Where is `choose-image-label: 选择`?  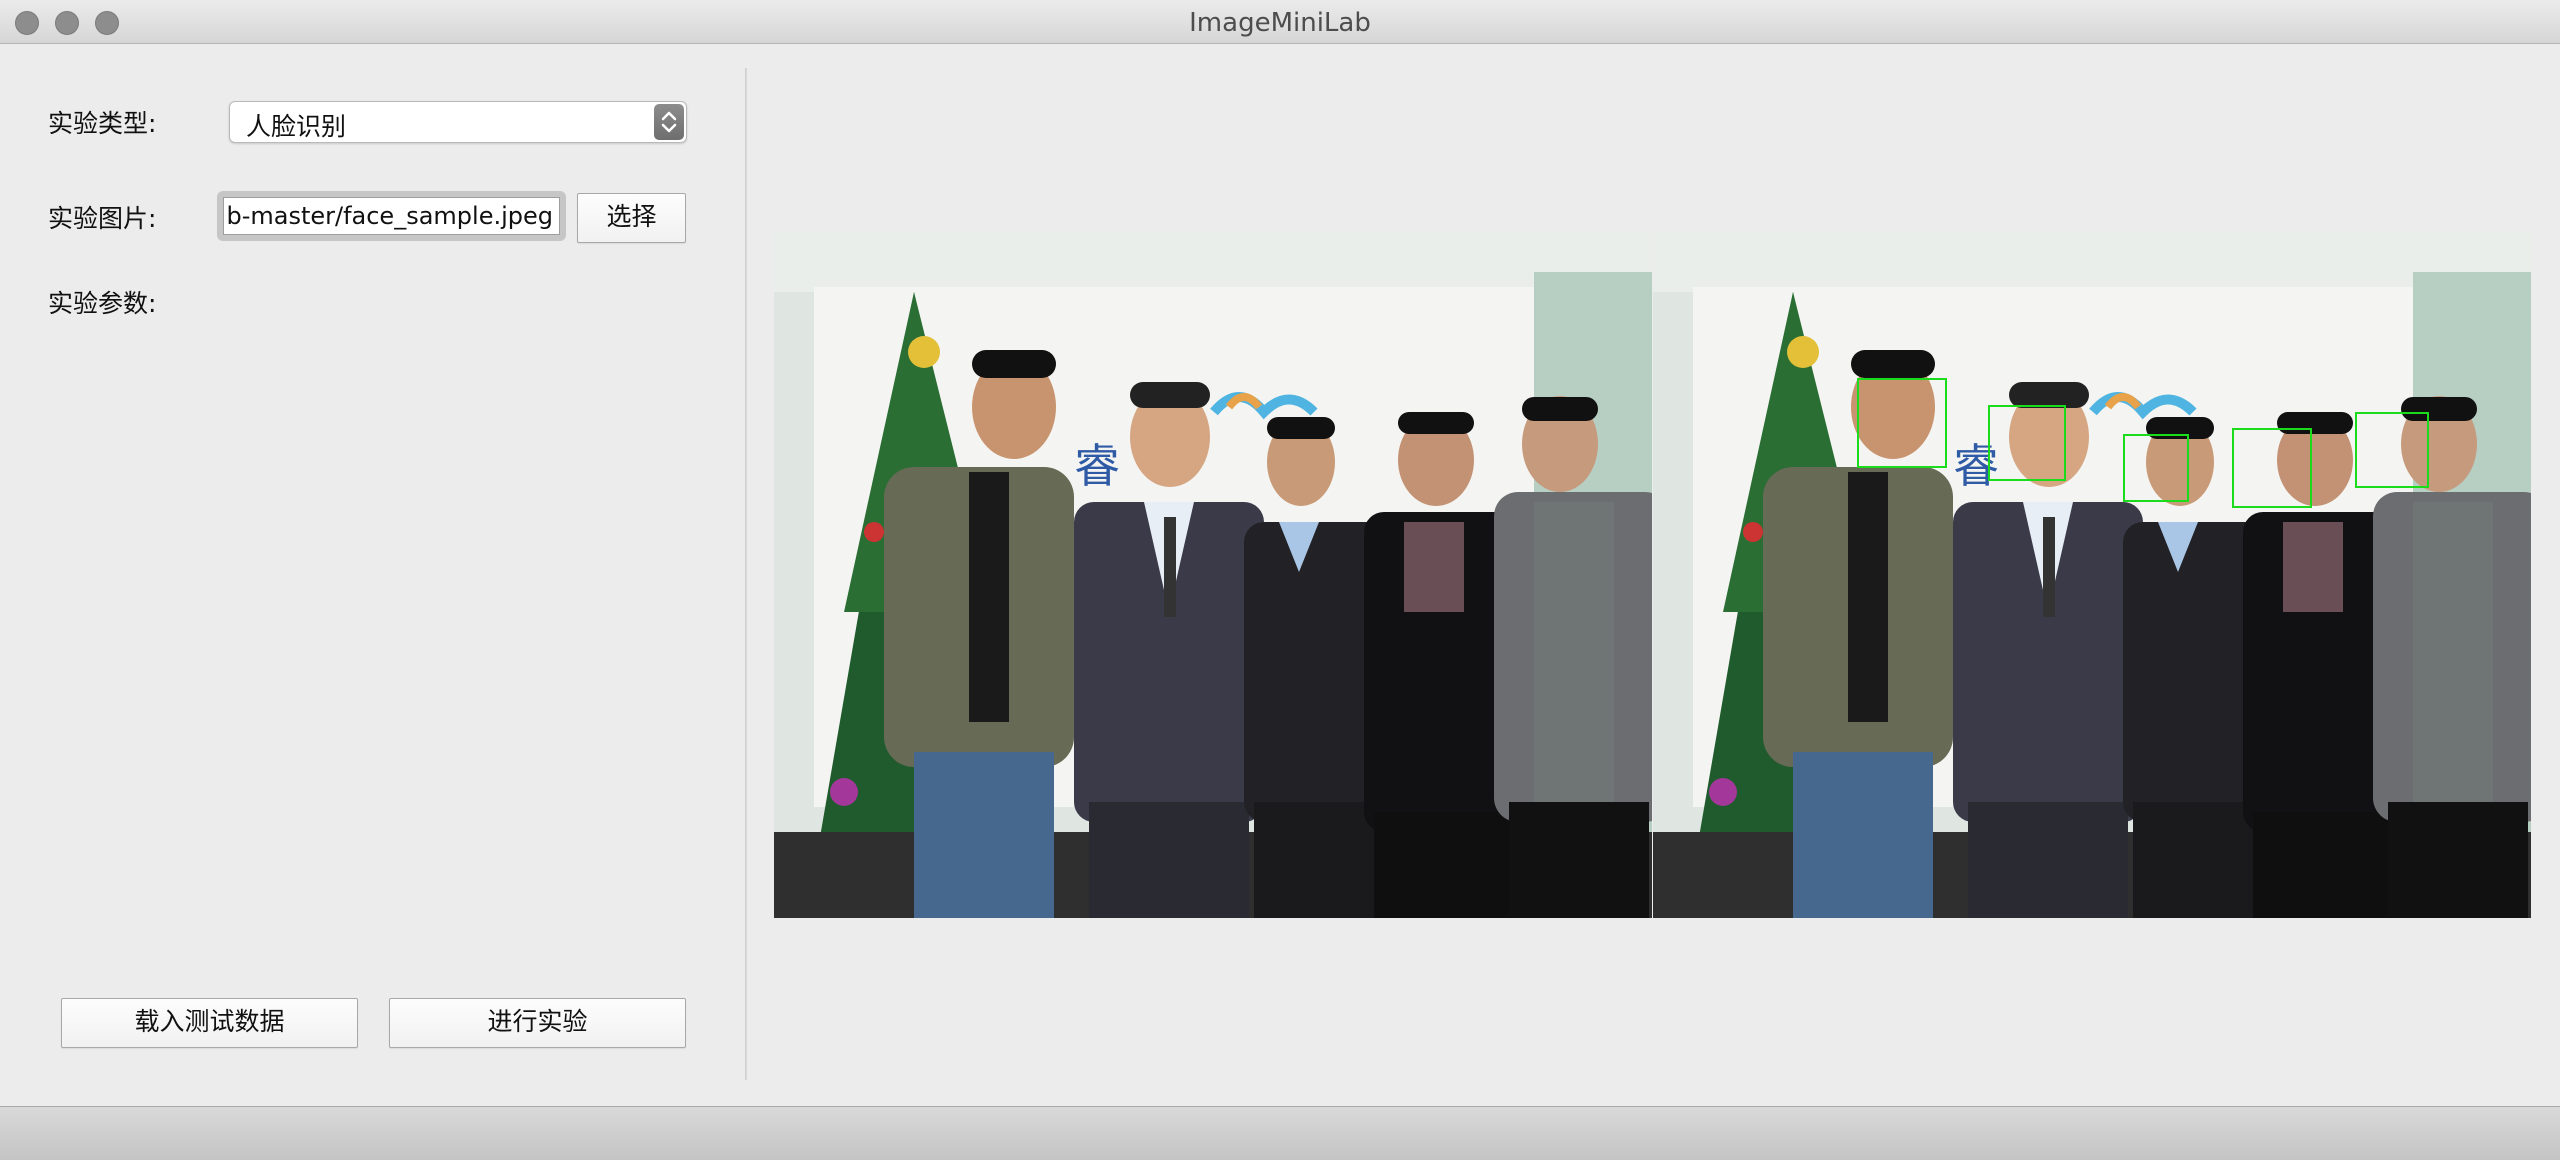
choose-image-label: 选择 is located at coordinates (631, 216).